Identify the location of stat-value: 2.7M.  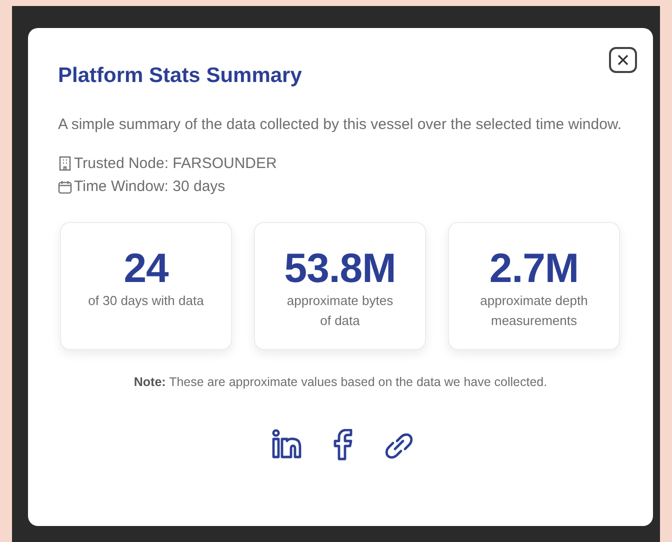
(534, 268).